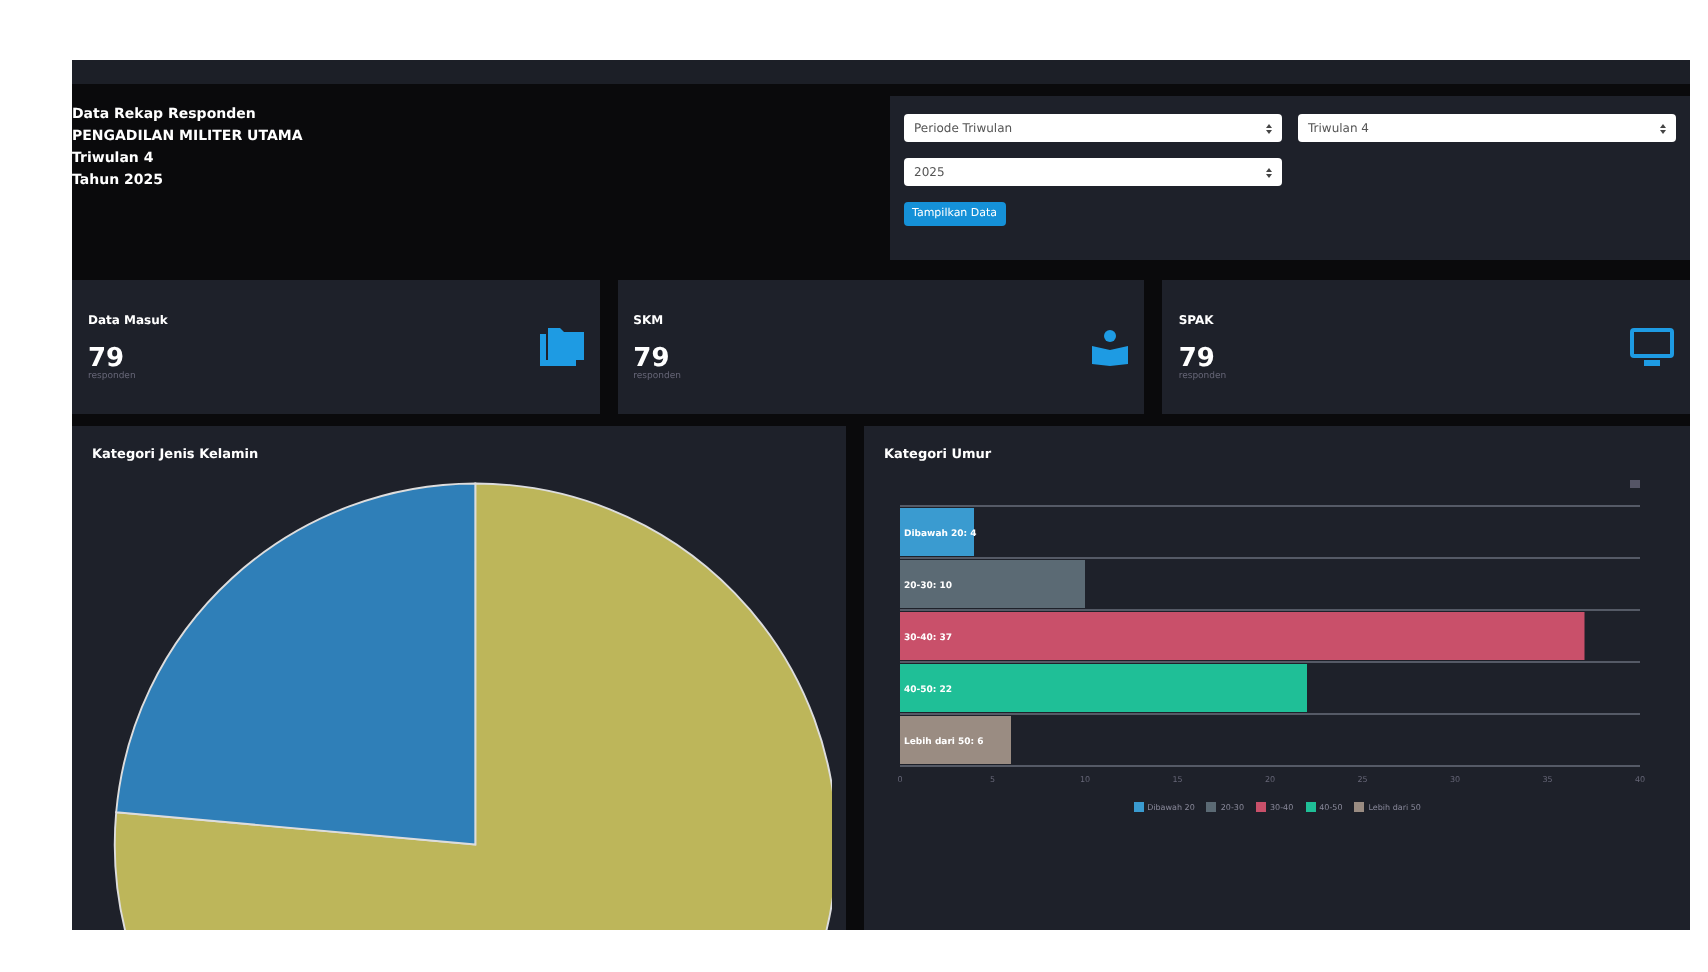 This screenshot has height=972, width=1708. What do you see at coordinates (1635, 484) in the screenshot?
I see `menu-icon` at bounding box center [1635, 484].